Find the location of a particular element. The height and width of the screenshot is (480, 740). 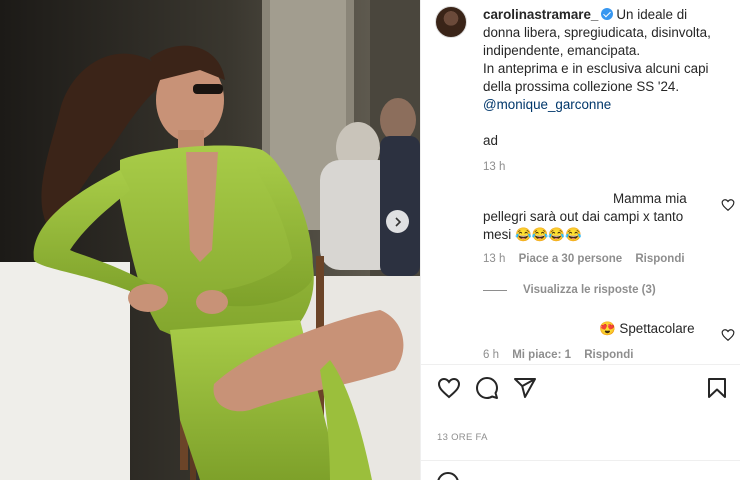

caption-ad: ad is located at coordinates (490, 140).